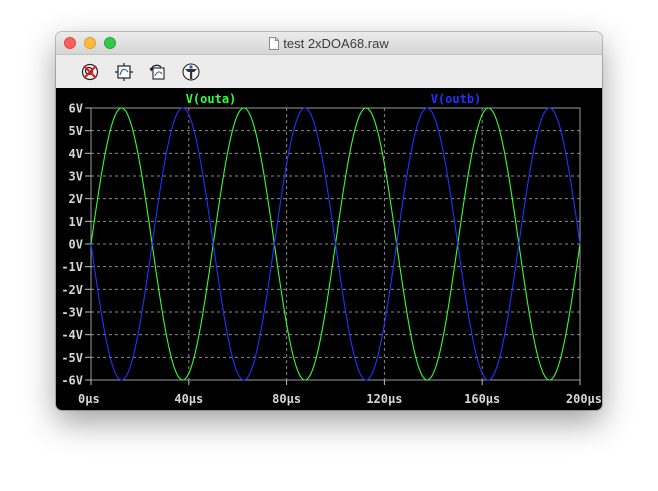  I want to click on autorange-icon, so click(124, 72).